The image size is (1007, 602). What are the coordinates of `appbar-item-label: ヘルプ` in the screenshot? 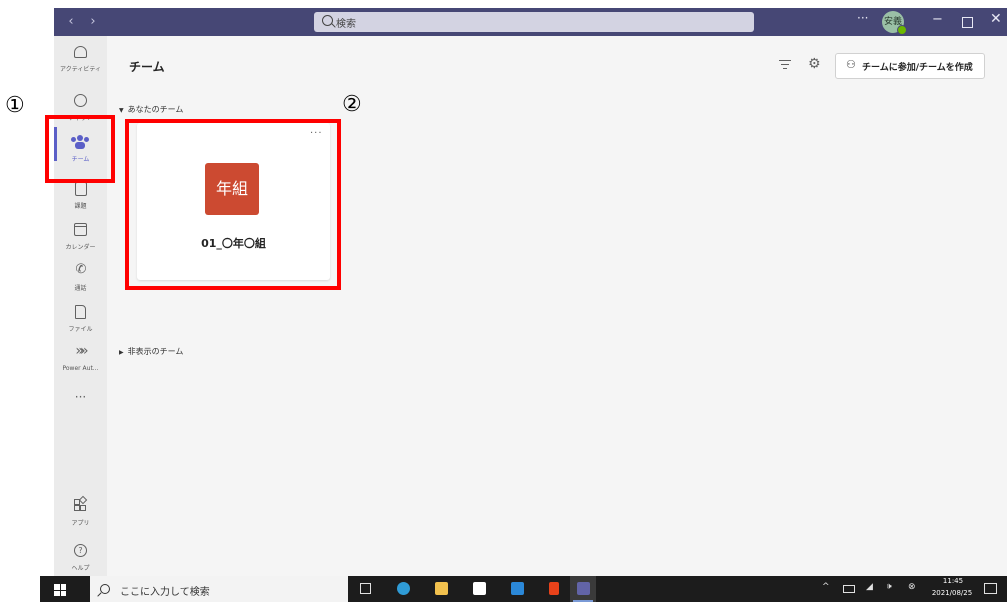 It's located at (80, 568).